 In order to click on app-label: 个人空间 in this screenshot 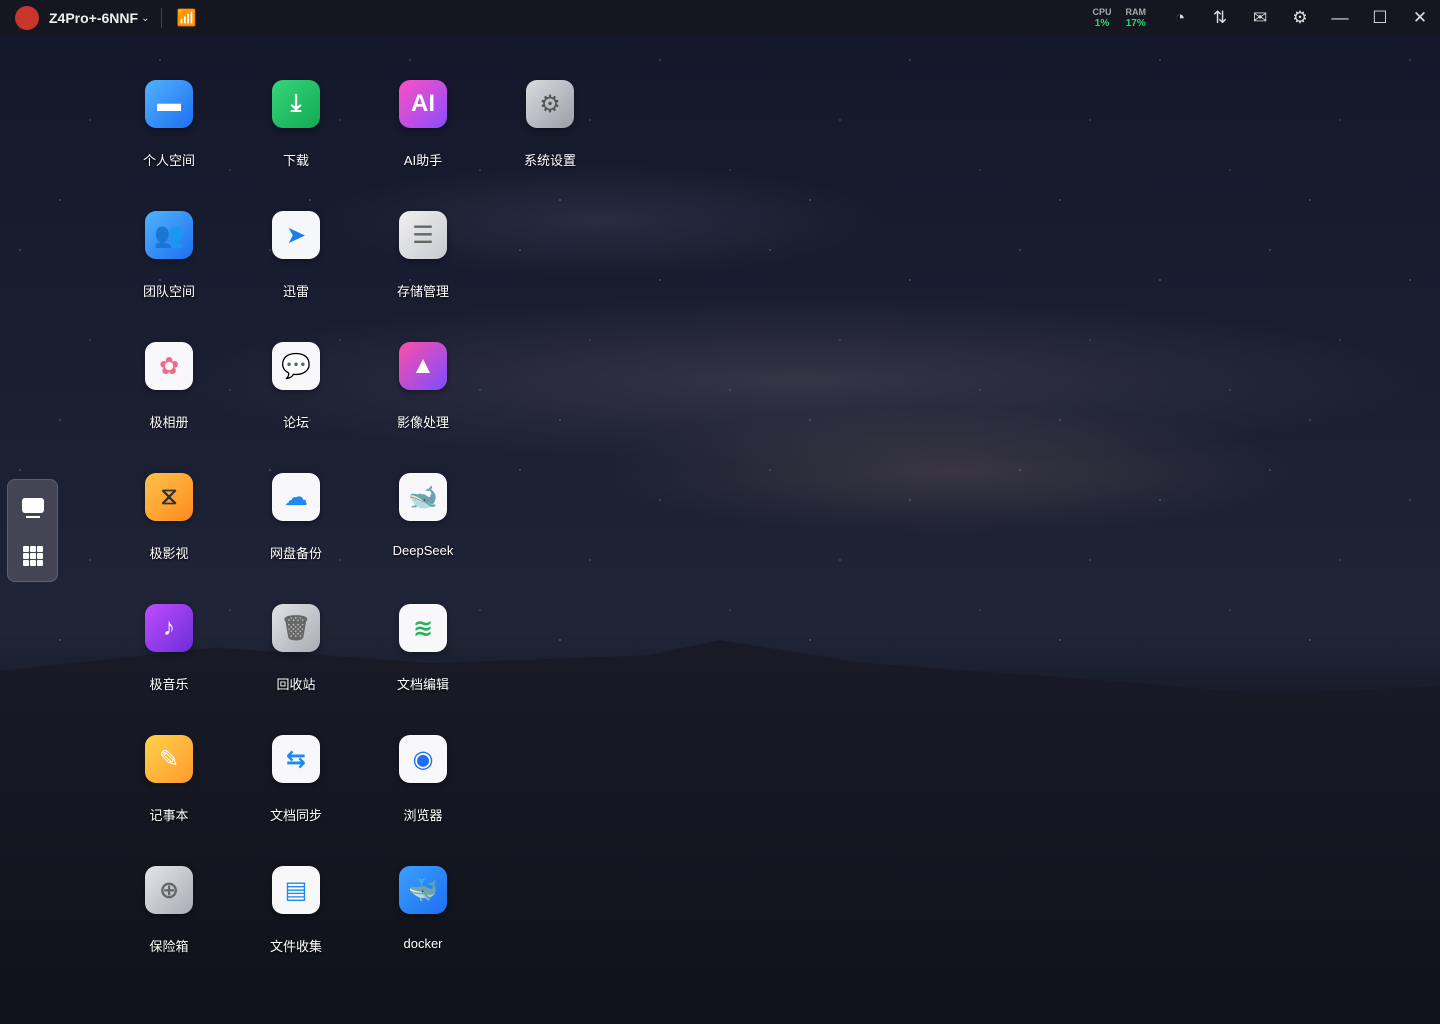, I will do `click(168, 160)`.